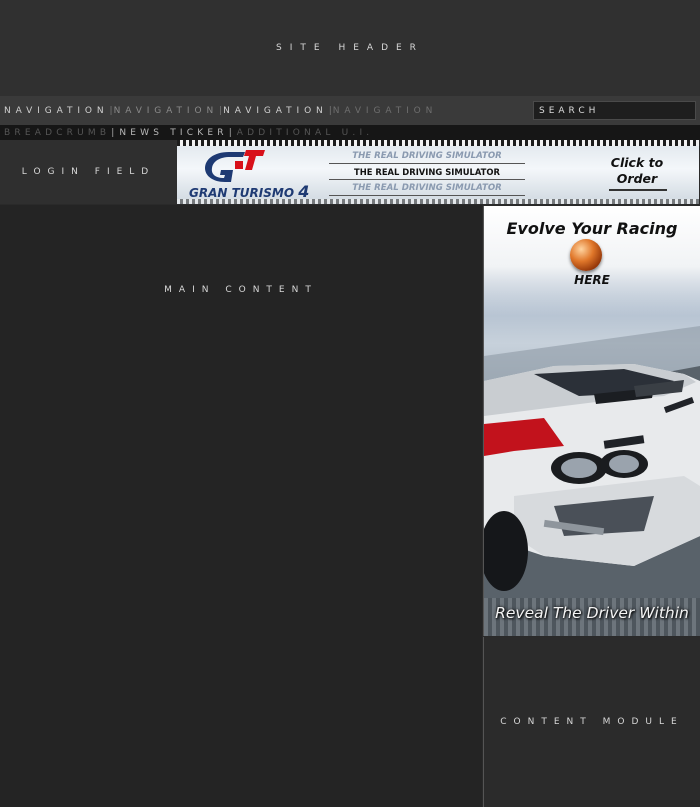 The height and width of the screenshot is (807, 700). What do you see at coordinates (385, 111) in the screenshot?
I see `nav-item-4: NAVIGATION` at bounding box center [385, 111].